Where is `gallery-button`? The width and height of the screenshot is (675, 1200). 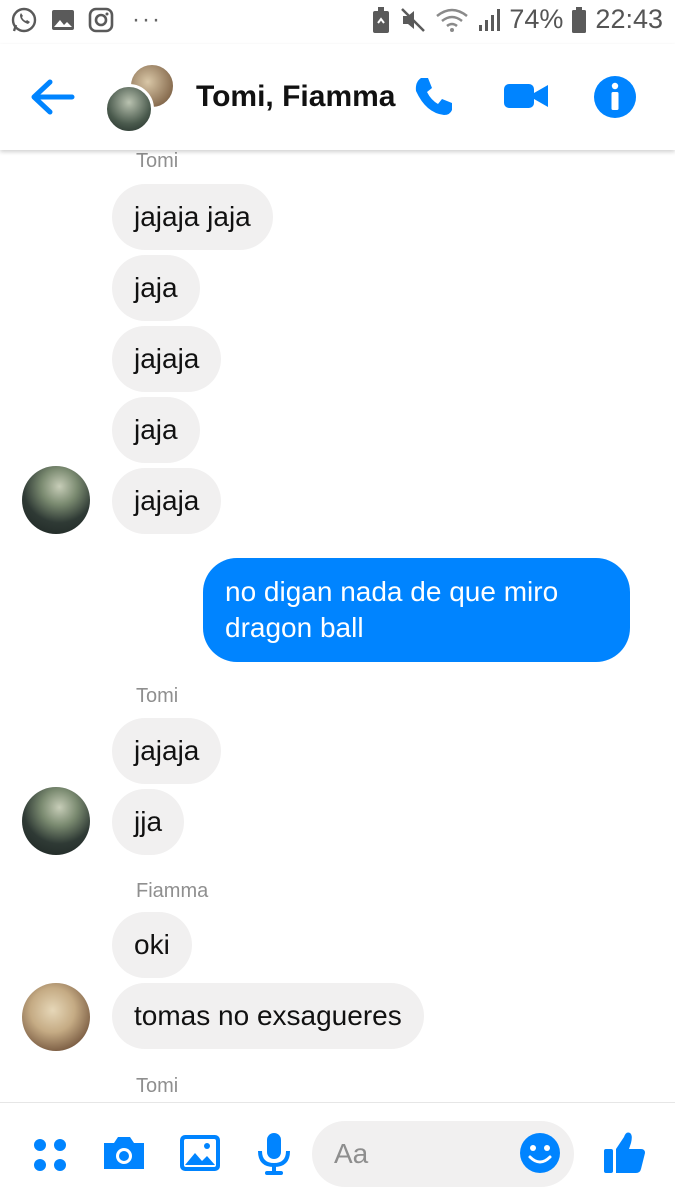
gallery-button is located at coordinates (200, 1153).